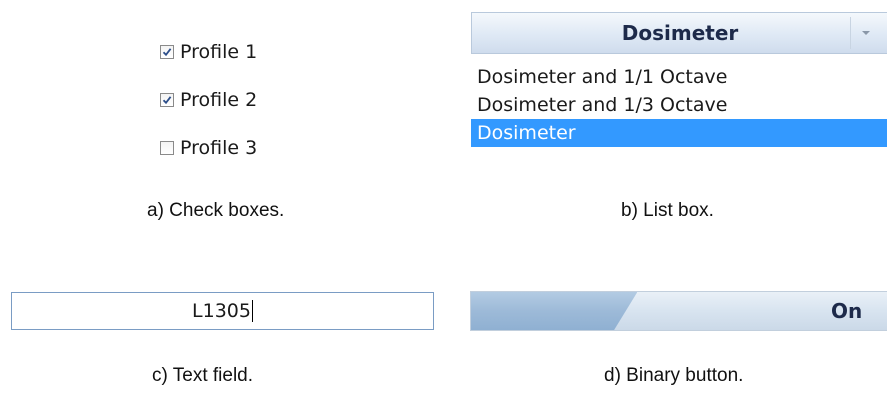 Image resolution: width=887 pixels, height=400 pixels. Describe the element at coordinates (216, 210) in the screenshot. I see `caption-check-boxes: a) Check boxes.` at that location.